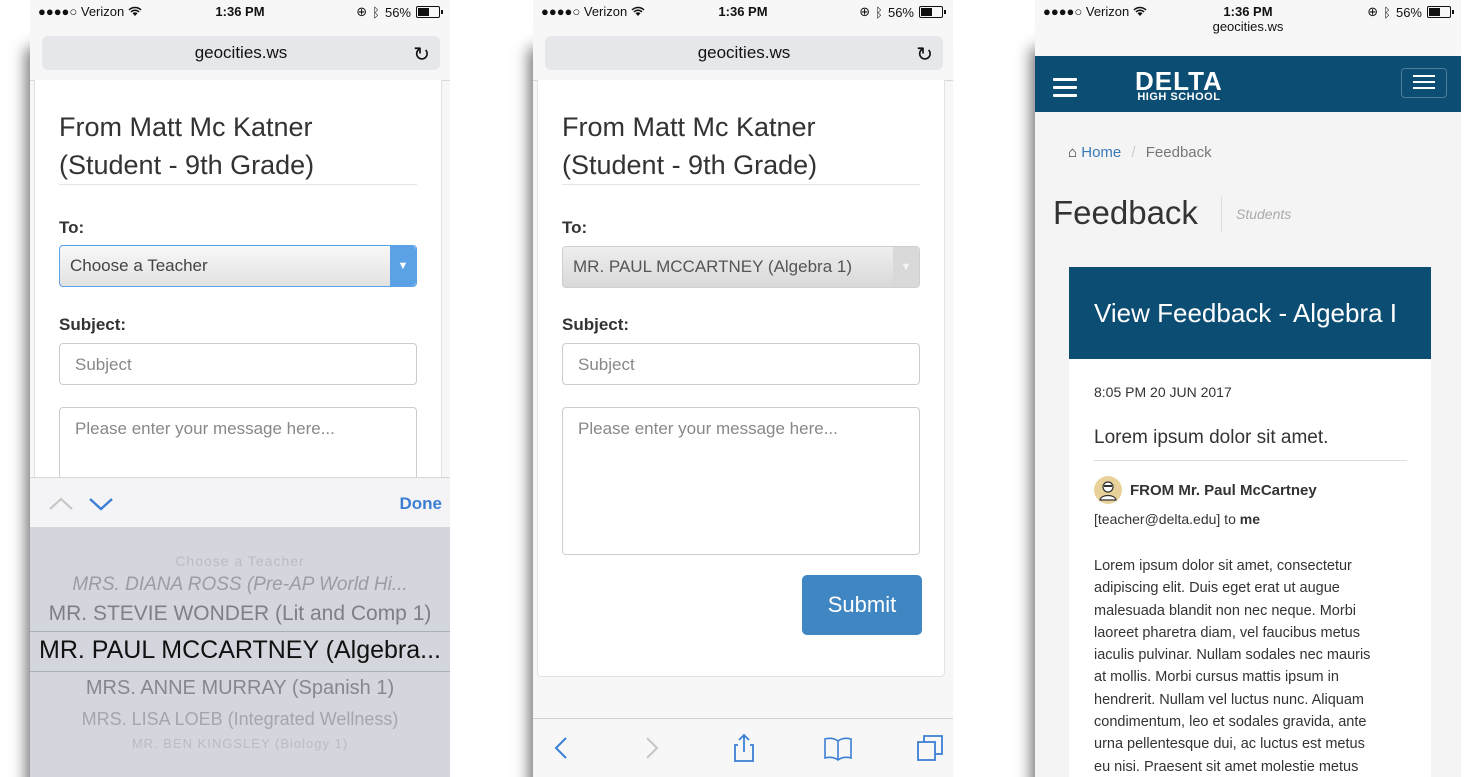 This screenshot has height=777, width=1477. I want to click on compact-address: geocities.ws, so click(1248, 26).